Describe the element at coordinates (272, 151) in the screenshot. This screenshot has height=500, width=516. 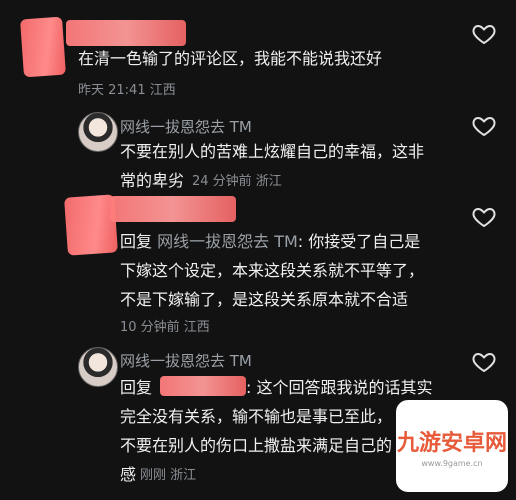
I see `comment-text-line-1: 不要在别人的苦难上炫耀自己的幸福，这非` at that location.